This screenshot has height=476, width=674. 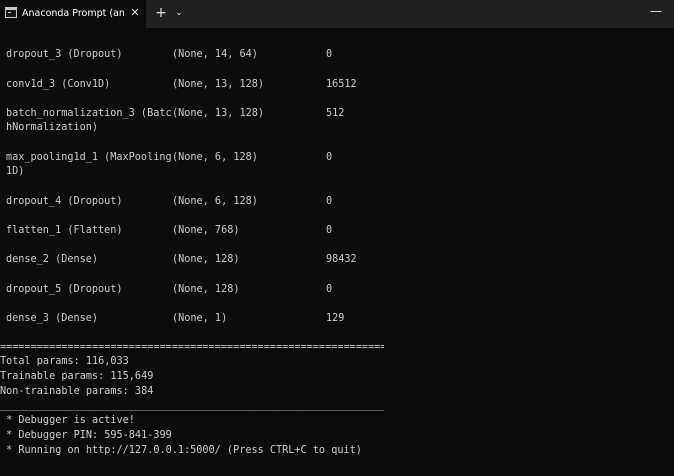 I want to click on close-tab-icon: ✕, so click(x=135, y=13).